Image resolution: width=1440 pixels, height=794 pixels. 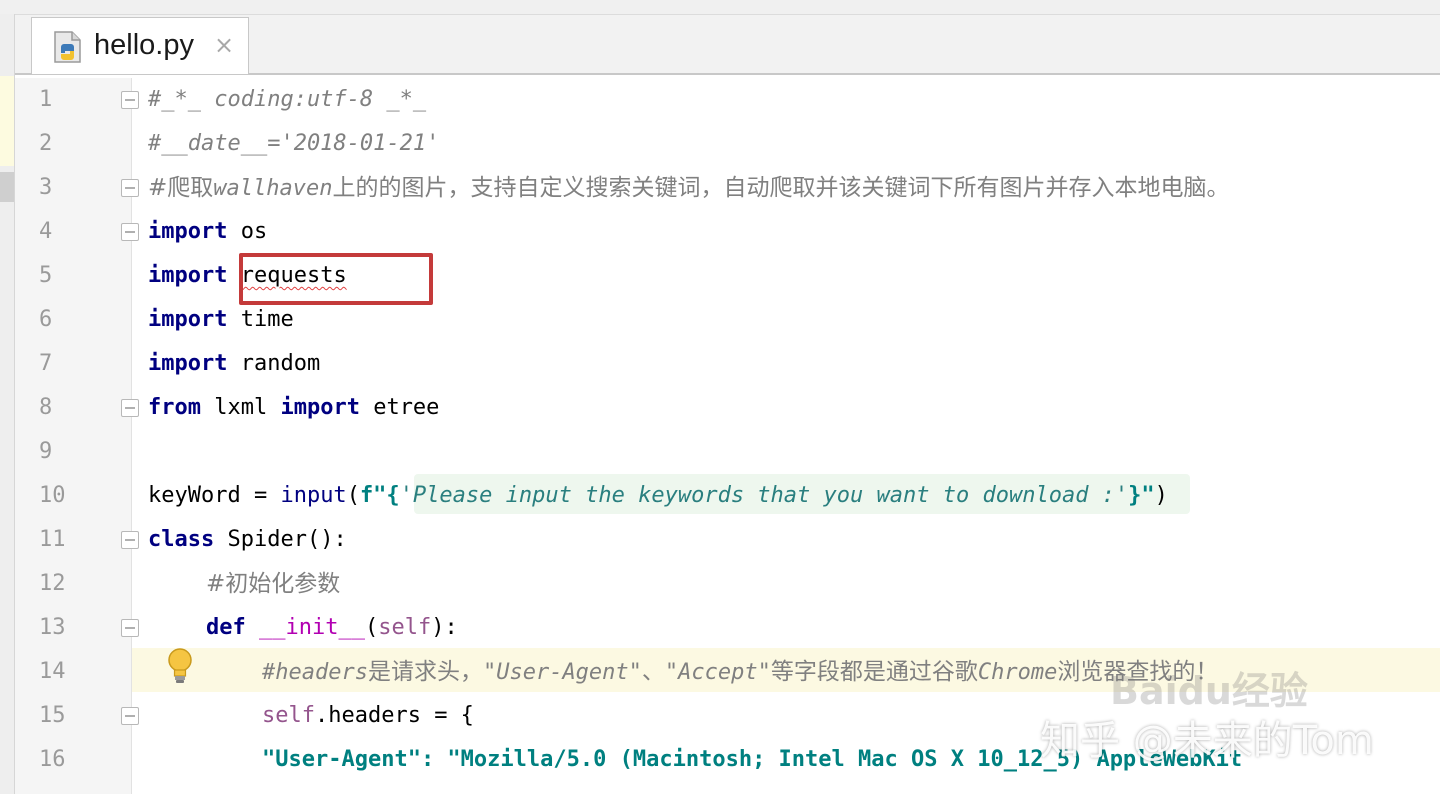 I want to click on code-line-15: self.headers = {, so click(x=368, y=716).